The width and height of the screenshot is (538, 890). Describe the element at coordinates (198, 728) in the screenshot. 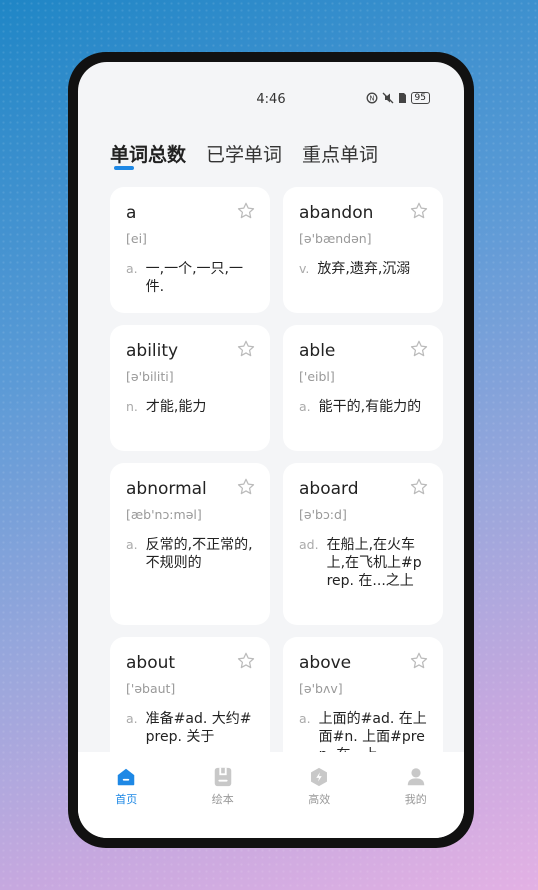

I see `word-definition: 准备#ad. 大约#prep. 关于` at that location.